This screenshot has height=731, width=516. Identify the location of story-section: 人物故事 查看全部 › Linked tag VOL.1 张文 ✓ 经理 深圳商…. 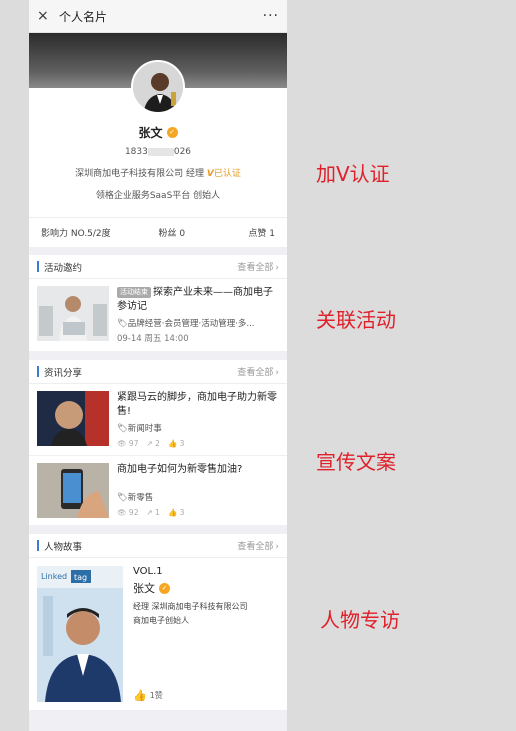
(158, 622).